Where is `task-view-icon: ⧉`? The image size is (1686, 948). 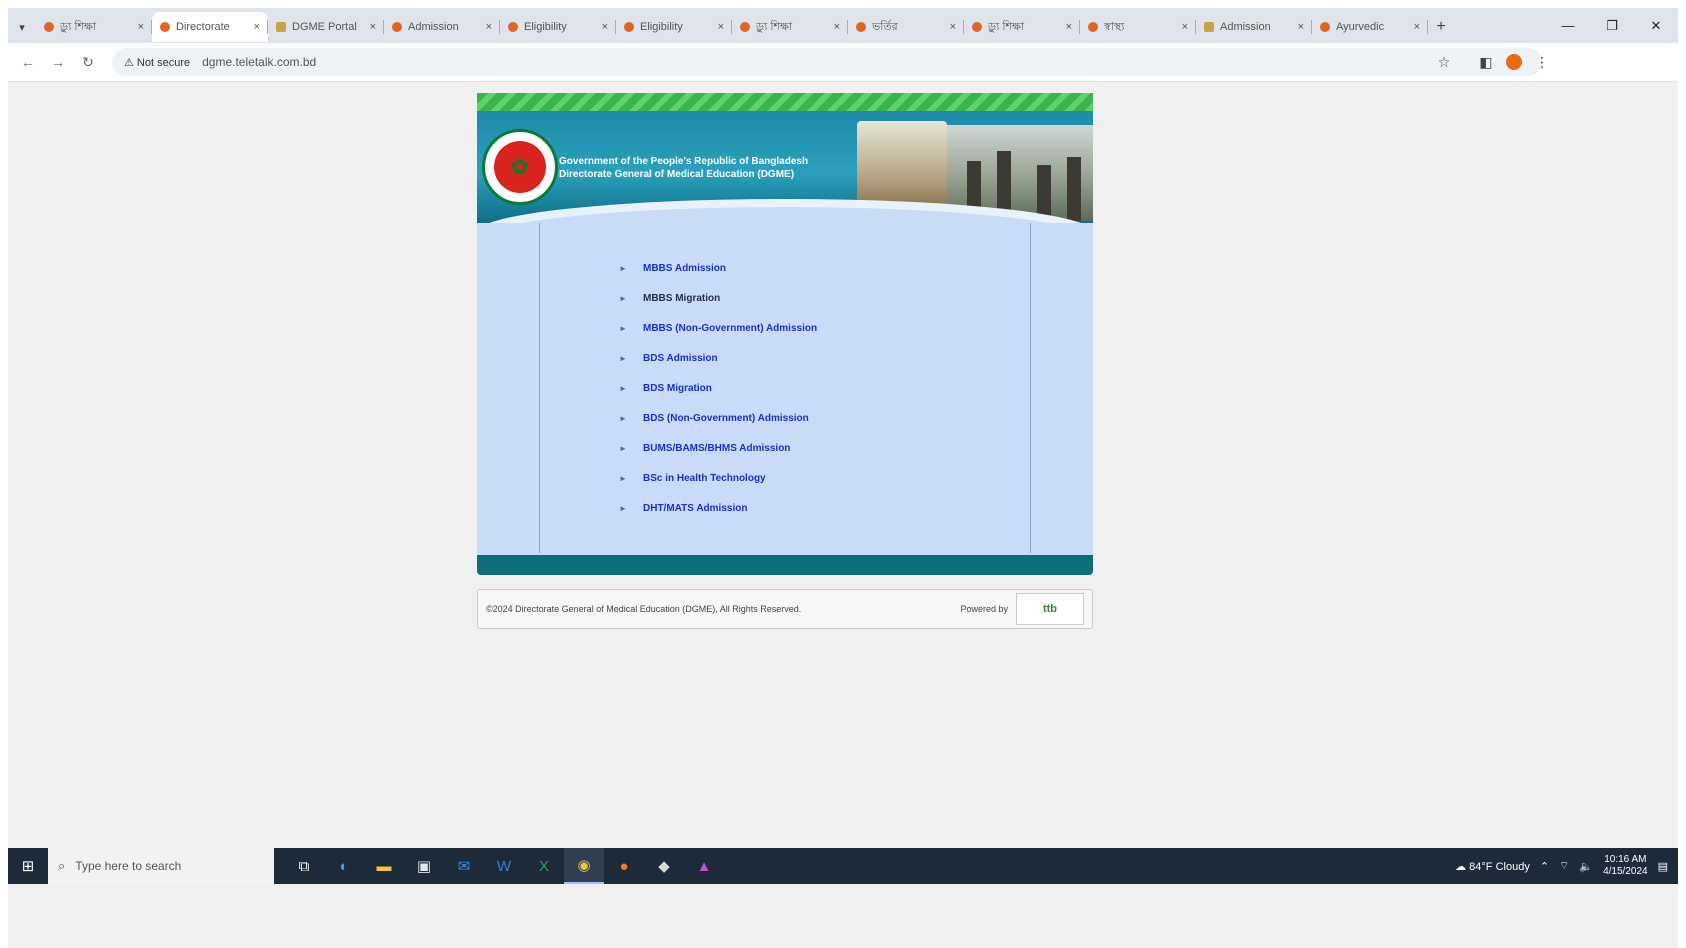
task-view-icon: ⧉ is located at coordinates (304, 866).